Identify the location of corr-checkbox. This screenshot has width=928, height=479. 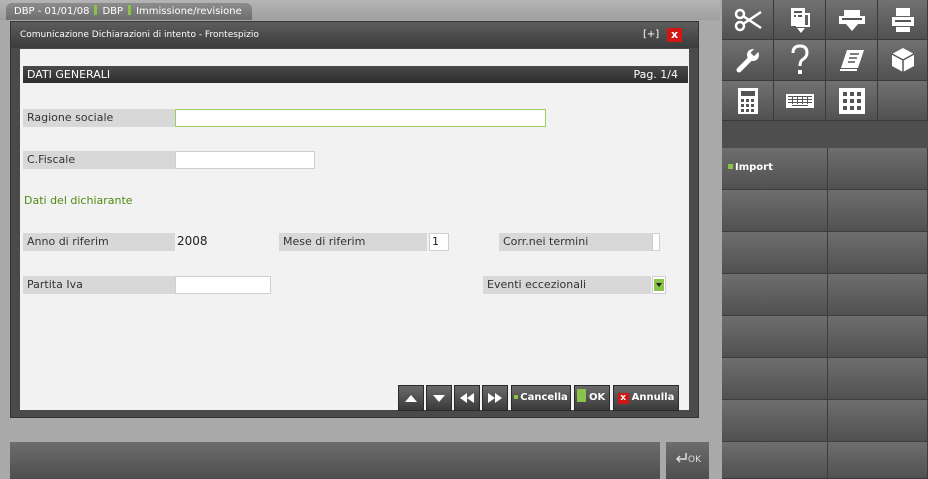
(656, 242).